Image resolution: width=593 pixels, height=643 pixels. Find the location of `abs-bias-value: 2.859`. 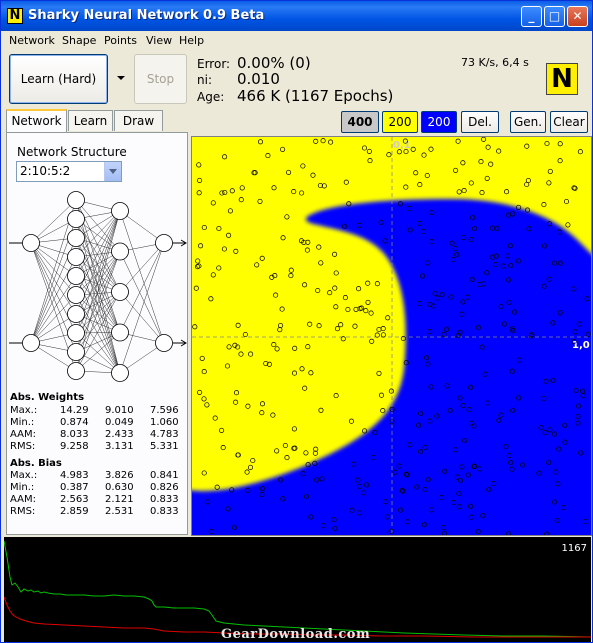

abs-bias-value: 2.859 is located at coordinates (74, 511).